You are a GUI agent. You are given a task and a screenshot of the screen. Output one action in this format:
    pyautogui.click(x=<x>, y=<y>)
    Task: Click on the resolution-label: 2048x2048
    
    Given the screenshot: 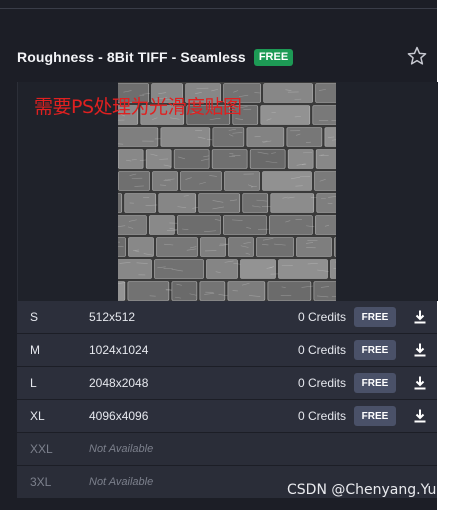 What is the action you would take?
    pyautogui.click(x=119, y=383)
    